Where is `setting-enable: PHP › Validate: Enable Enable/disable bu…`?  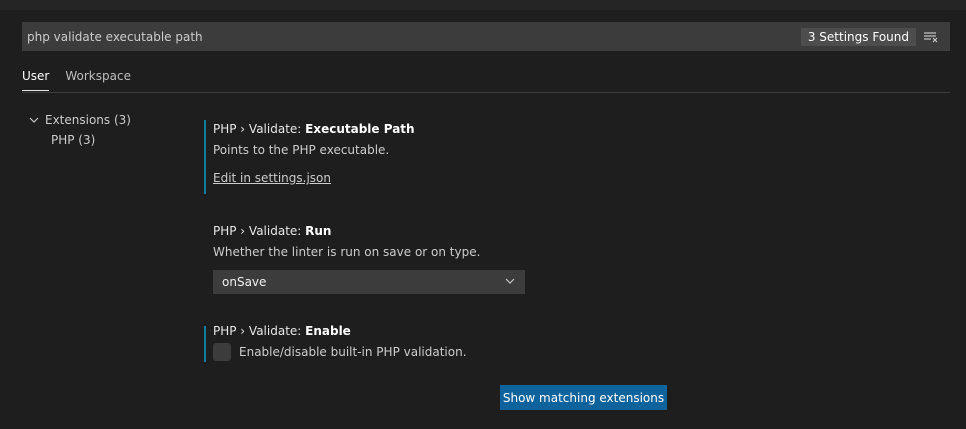 setting-enable: PHP › Validate: Enable Enable/disable bu… is located at coordinates (484, 342).